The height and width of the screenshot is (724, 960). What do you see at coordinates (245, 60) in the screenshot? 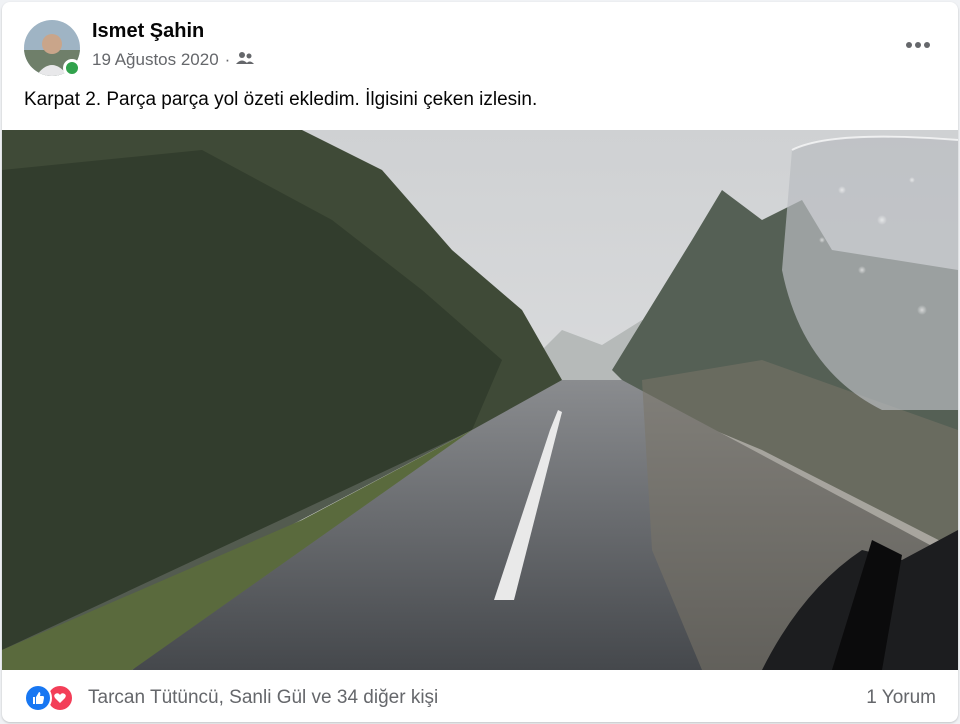
I see `friends-icon` at bounding box center [245, 60].